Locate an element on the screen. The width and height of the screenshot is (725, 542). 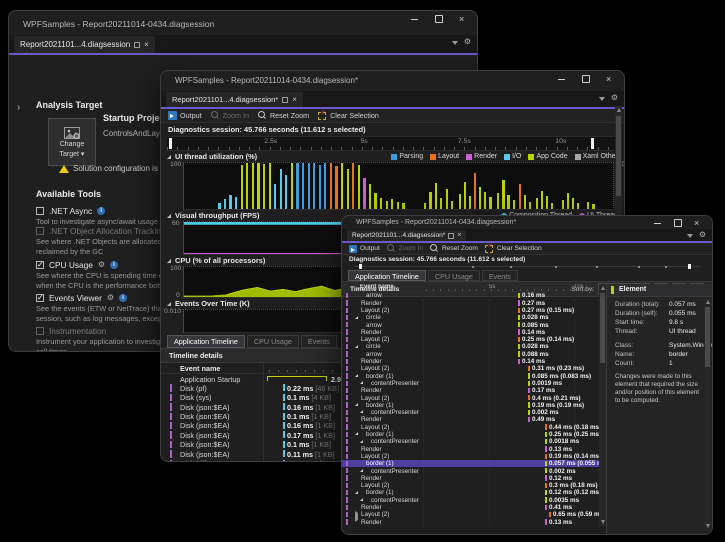
tree-row: border (1)0.057 ms (0.055 ms) is located at coordinates (470, 465).